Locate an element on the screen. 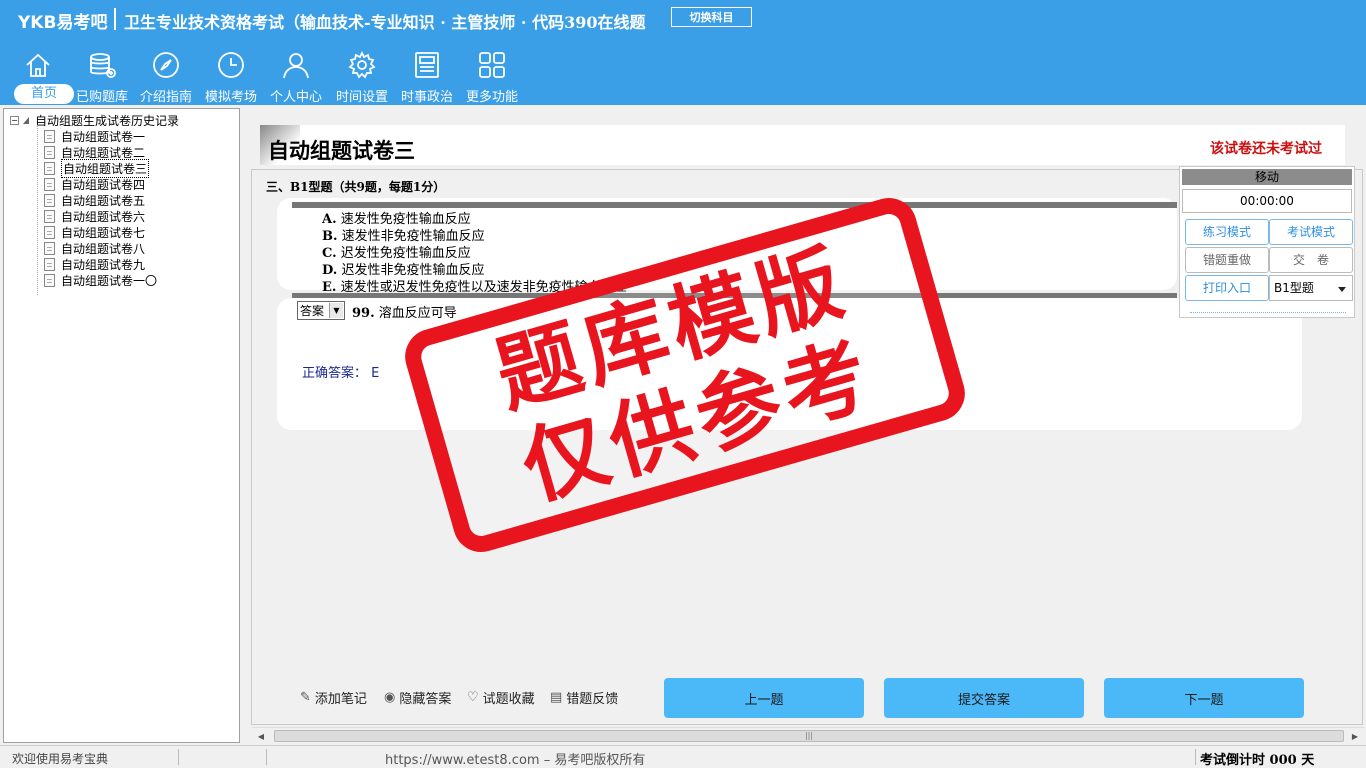 The image size is (1366, 768). submit-answer-button: 提交答案 is located at coordinates (984, 698).